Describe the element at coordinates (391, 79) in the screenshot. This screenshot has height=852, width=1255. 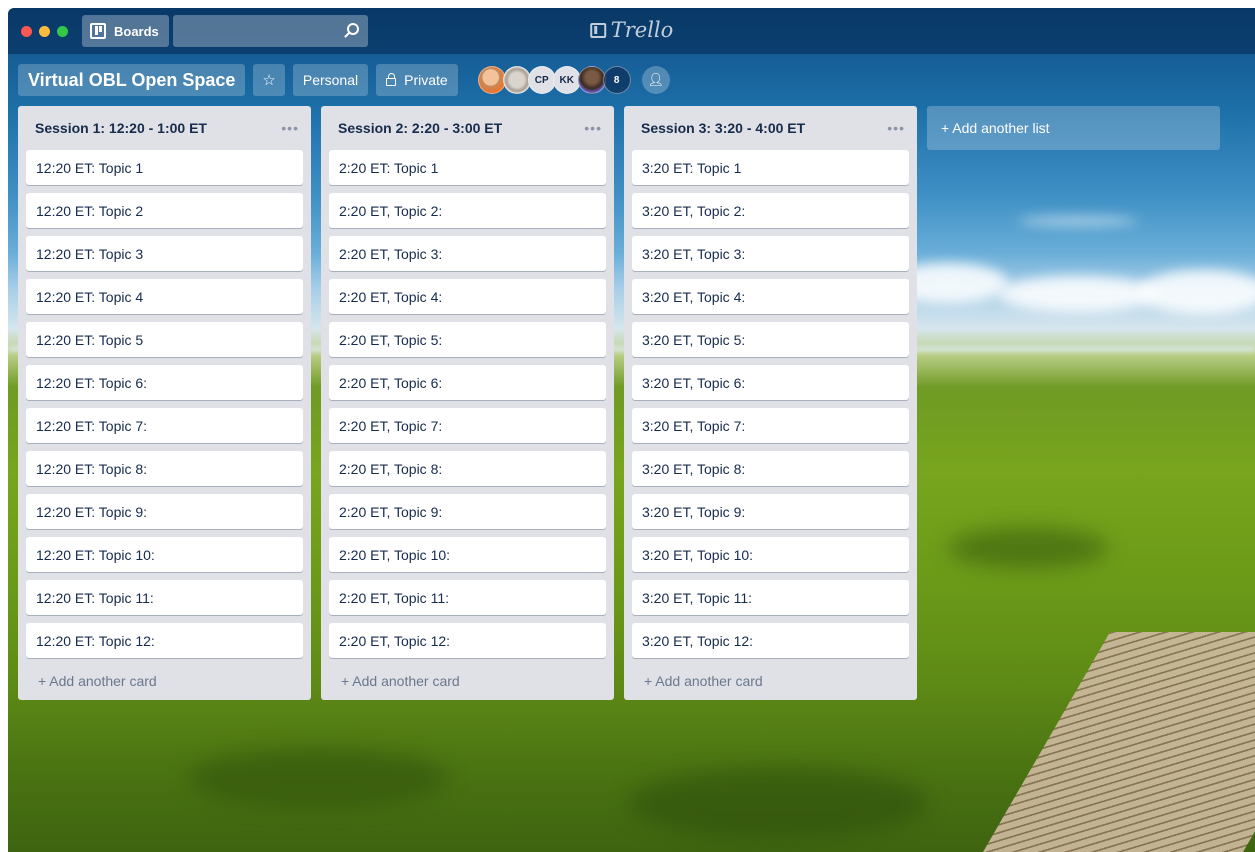
I see `lock-icon` at that location.